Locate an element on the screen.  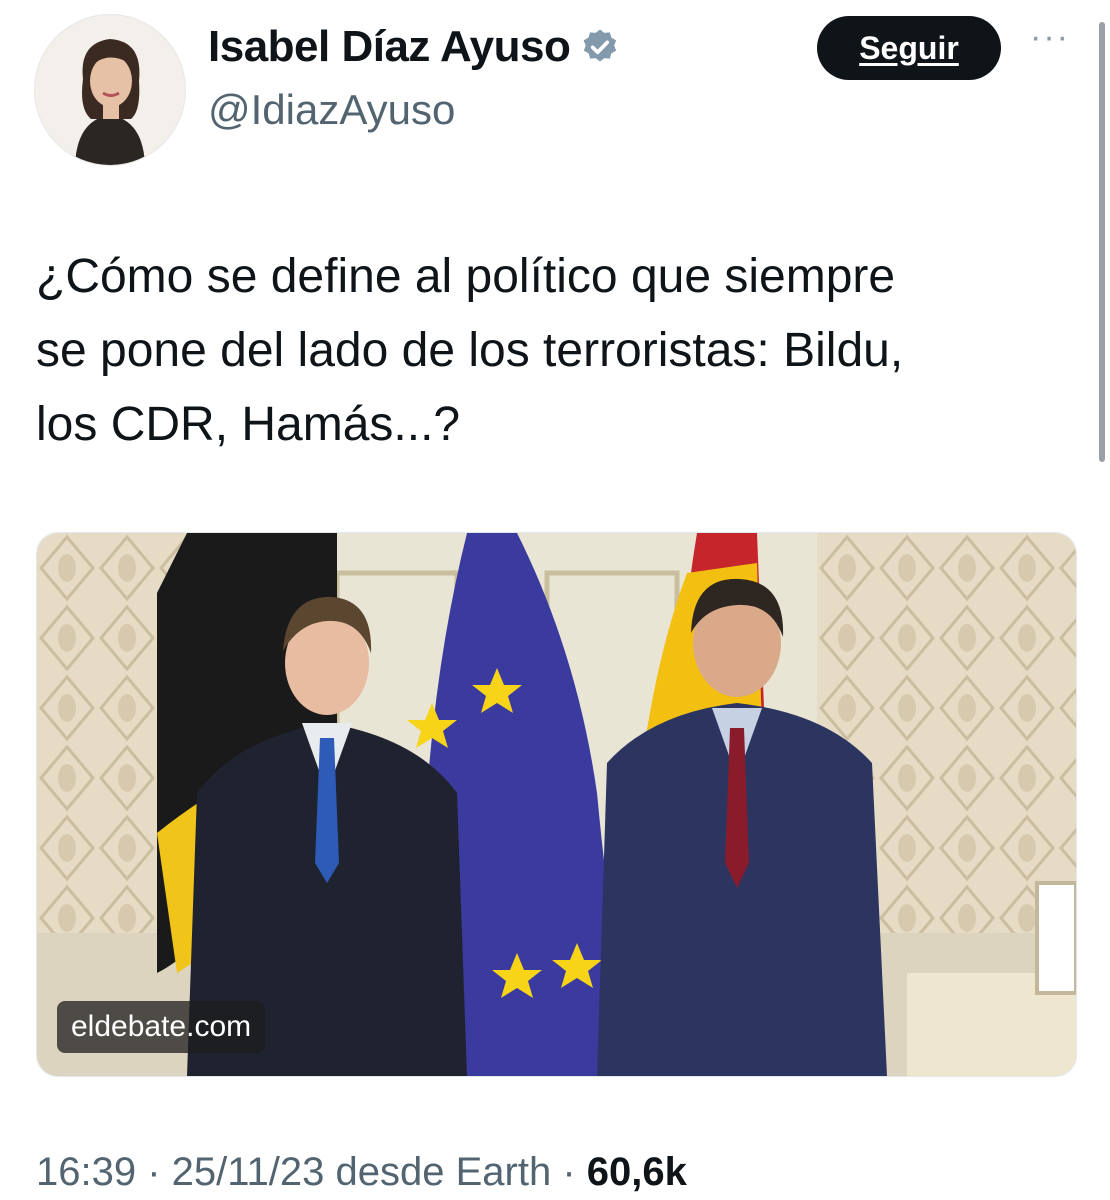
author-avatar is located at coordinates (110, 90).